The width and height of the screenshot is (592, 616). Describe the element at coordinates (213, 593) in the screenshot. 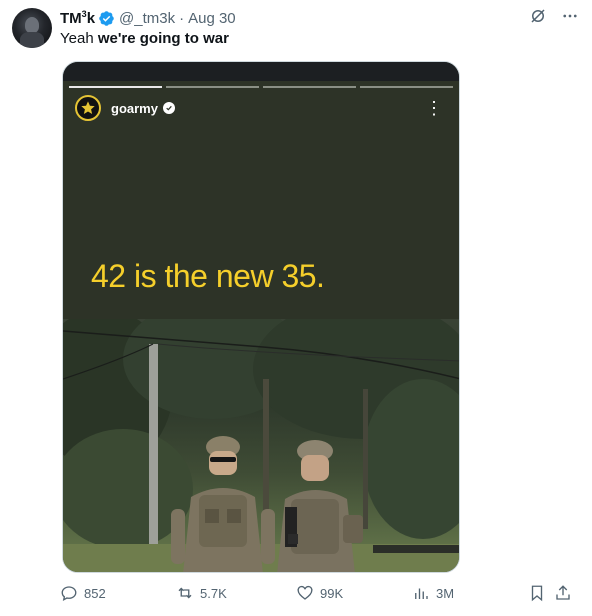

I see `repost-count: 5.7K` at that location.